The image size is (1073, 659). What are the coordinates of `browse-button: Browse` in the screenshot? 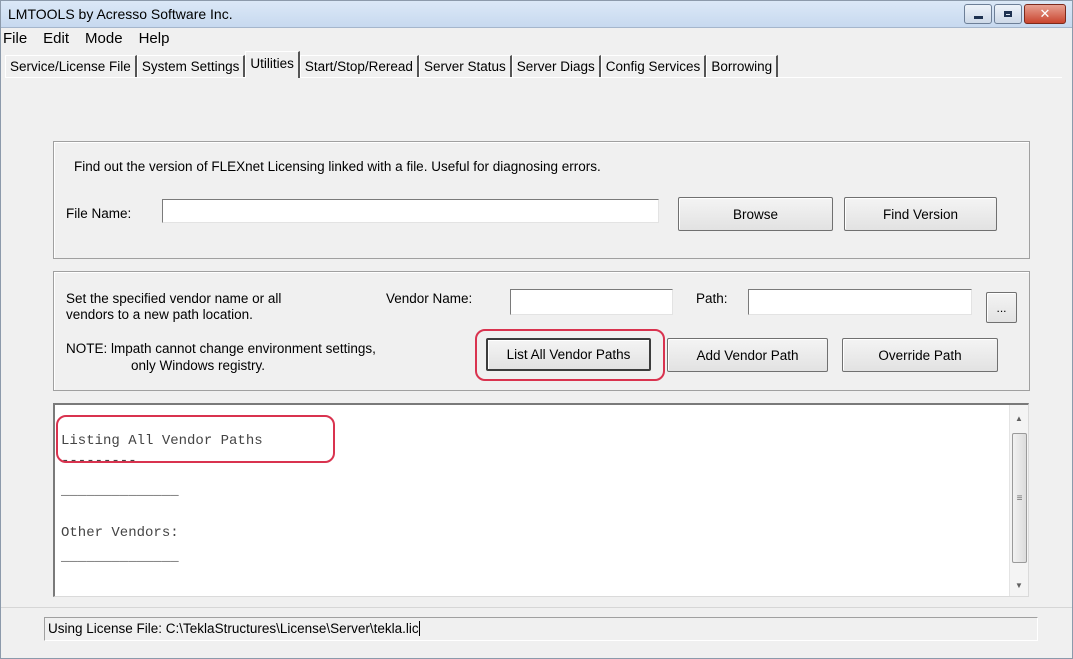 It's located at (755, 214).